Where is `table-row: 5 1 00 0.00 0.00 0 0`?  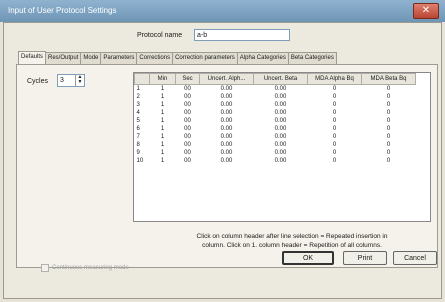
table-row: 5 1 00 0.00 0.00 0 0 is located at coordinates (275, 121).